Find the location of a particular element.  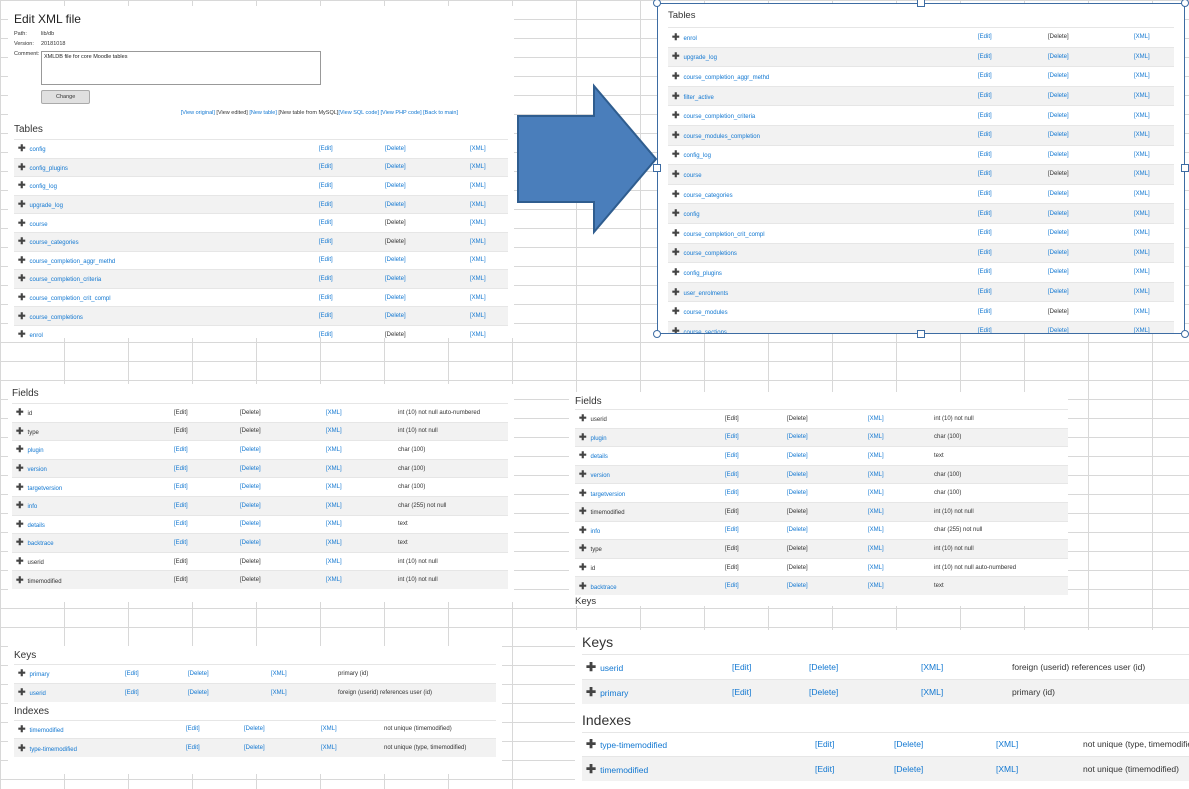

table-name-link: ✚ course_modules_completion is located at coordinates (821, 135).